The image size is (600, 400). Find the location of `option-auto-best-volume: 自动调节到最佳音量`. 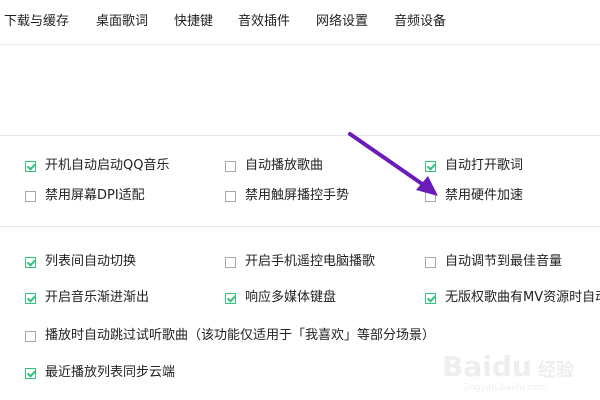

option-auto-best-volume: 自动调节到最佳音量 is located at coordinates (493, 262).